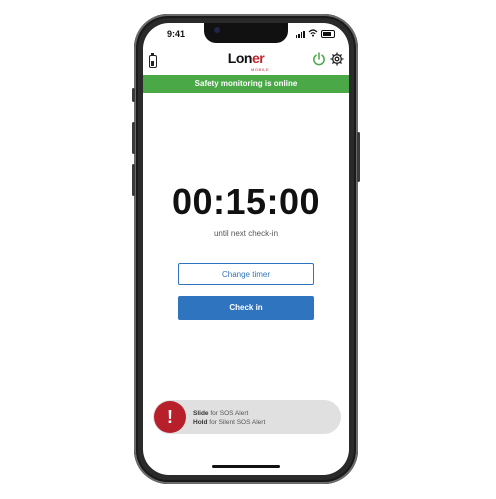 Image resolution: width=496 pixels, height=499 pixels. What do you see at coordinates (133, 180) in the screenshot?
I see `side-button-volume-down` at bounding box center [133, 180].